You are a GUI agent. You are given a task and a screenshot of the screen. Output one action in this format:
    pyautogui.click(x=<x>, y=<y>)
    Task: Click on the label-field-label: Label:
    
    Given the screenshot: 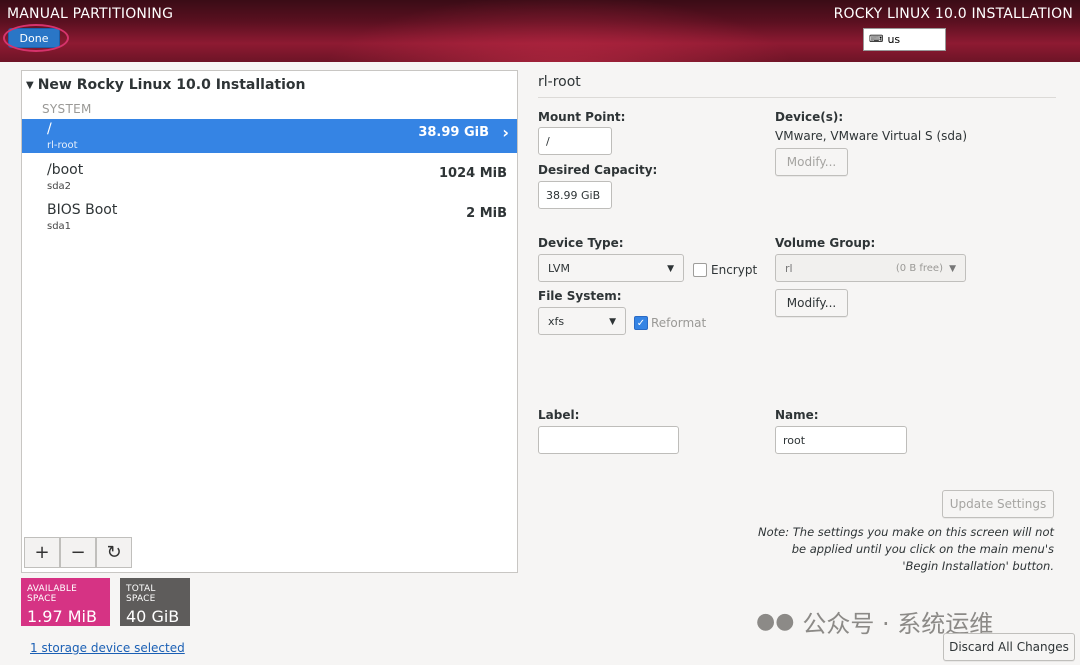 What is the action you would take?
    pyautogui.click(x=559, y=415)
    